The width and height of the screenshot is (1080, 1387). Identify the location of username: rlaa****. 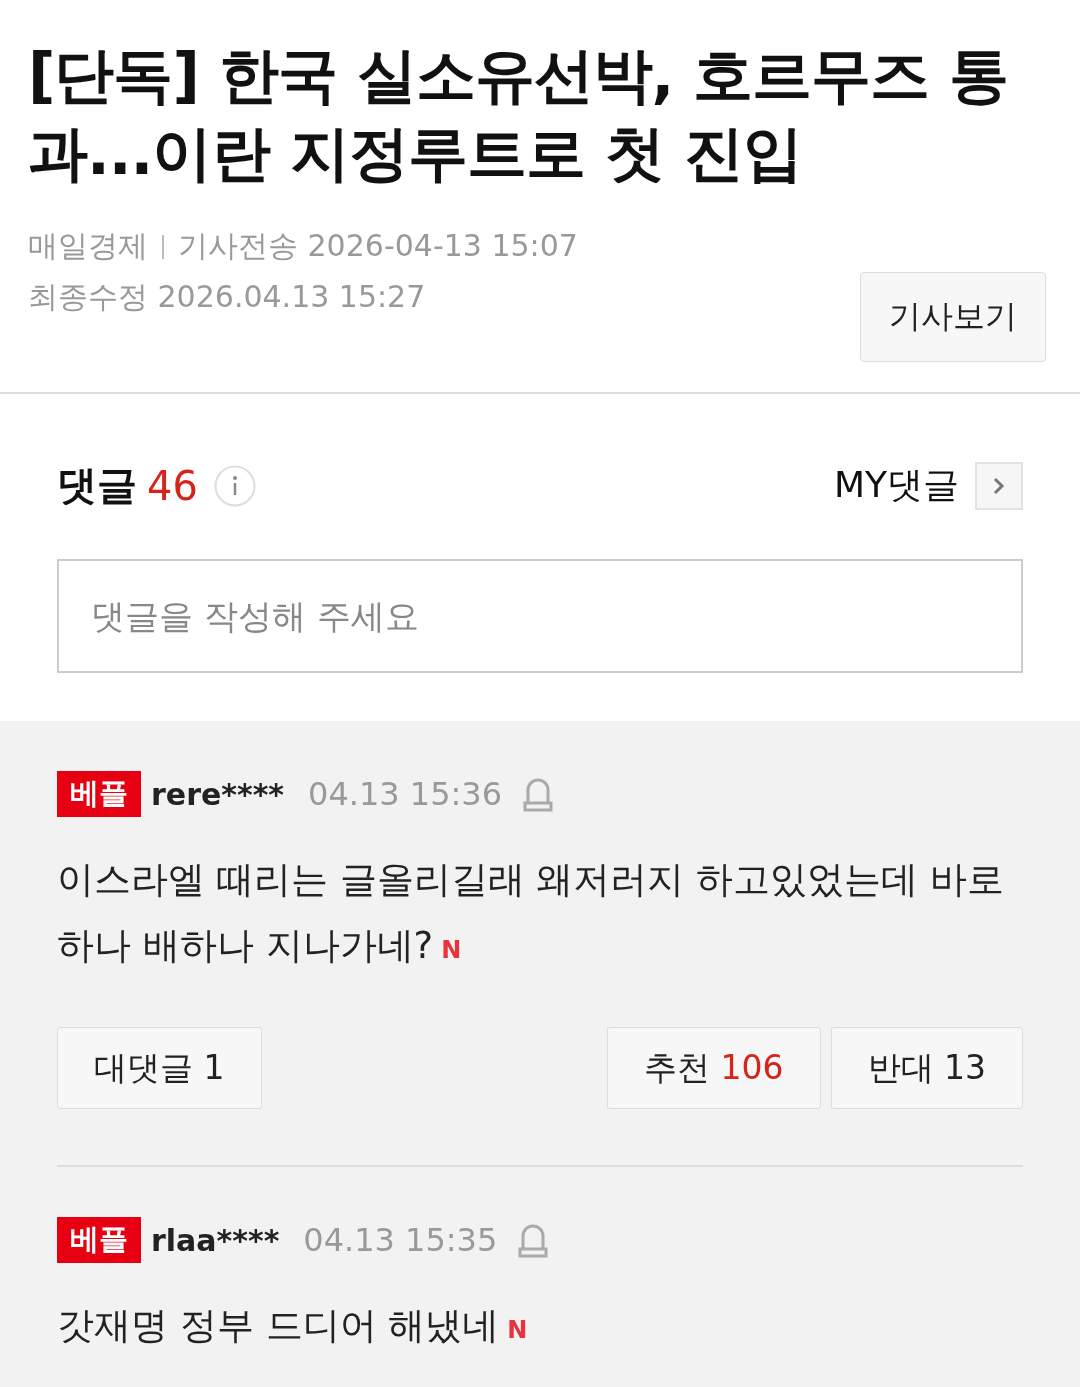
(215, 1240).